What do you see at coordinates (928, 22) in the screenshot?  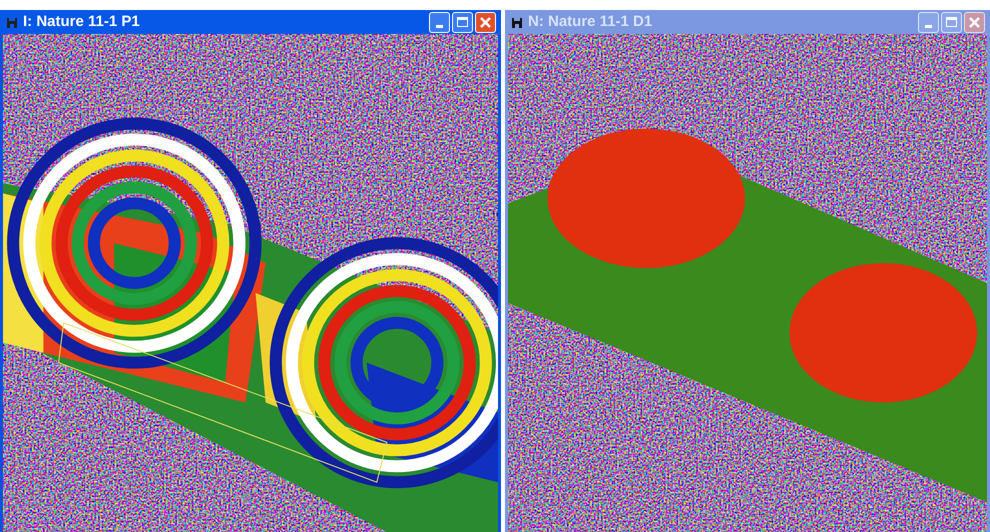 I see `minimize-button` at bounding box center [928, 22].